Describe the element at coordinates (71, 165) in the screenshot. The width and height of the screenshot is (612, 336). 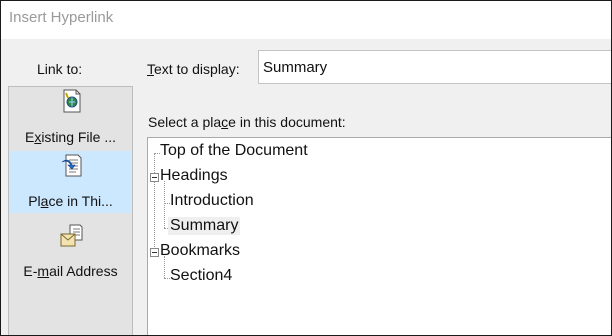
I see `document-place-icon` at that location.